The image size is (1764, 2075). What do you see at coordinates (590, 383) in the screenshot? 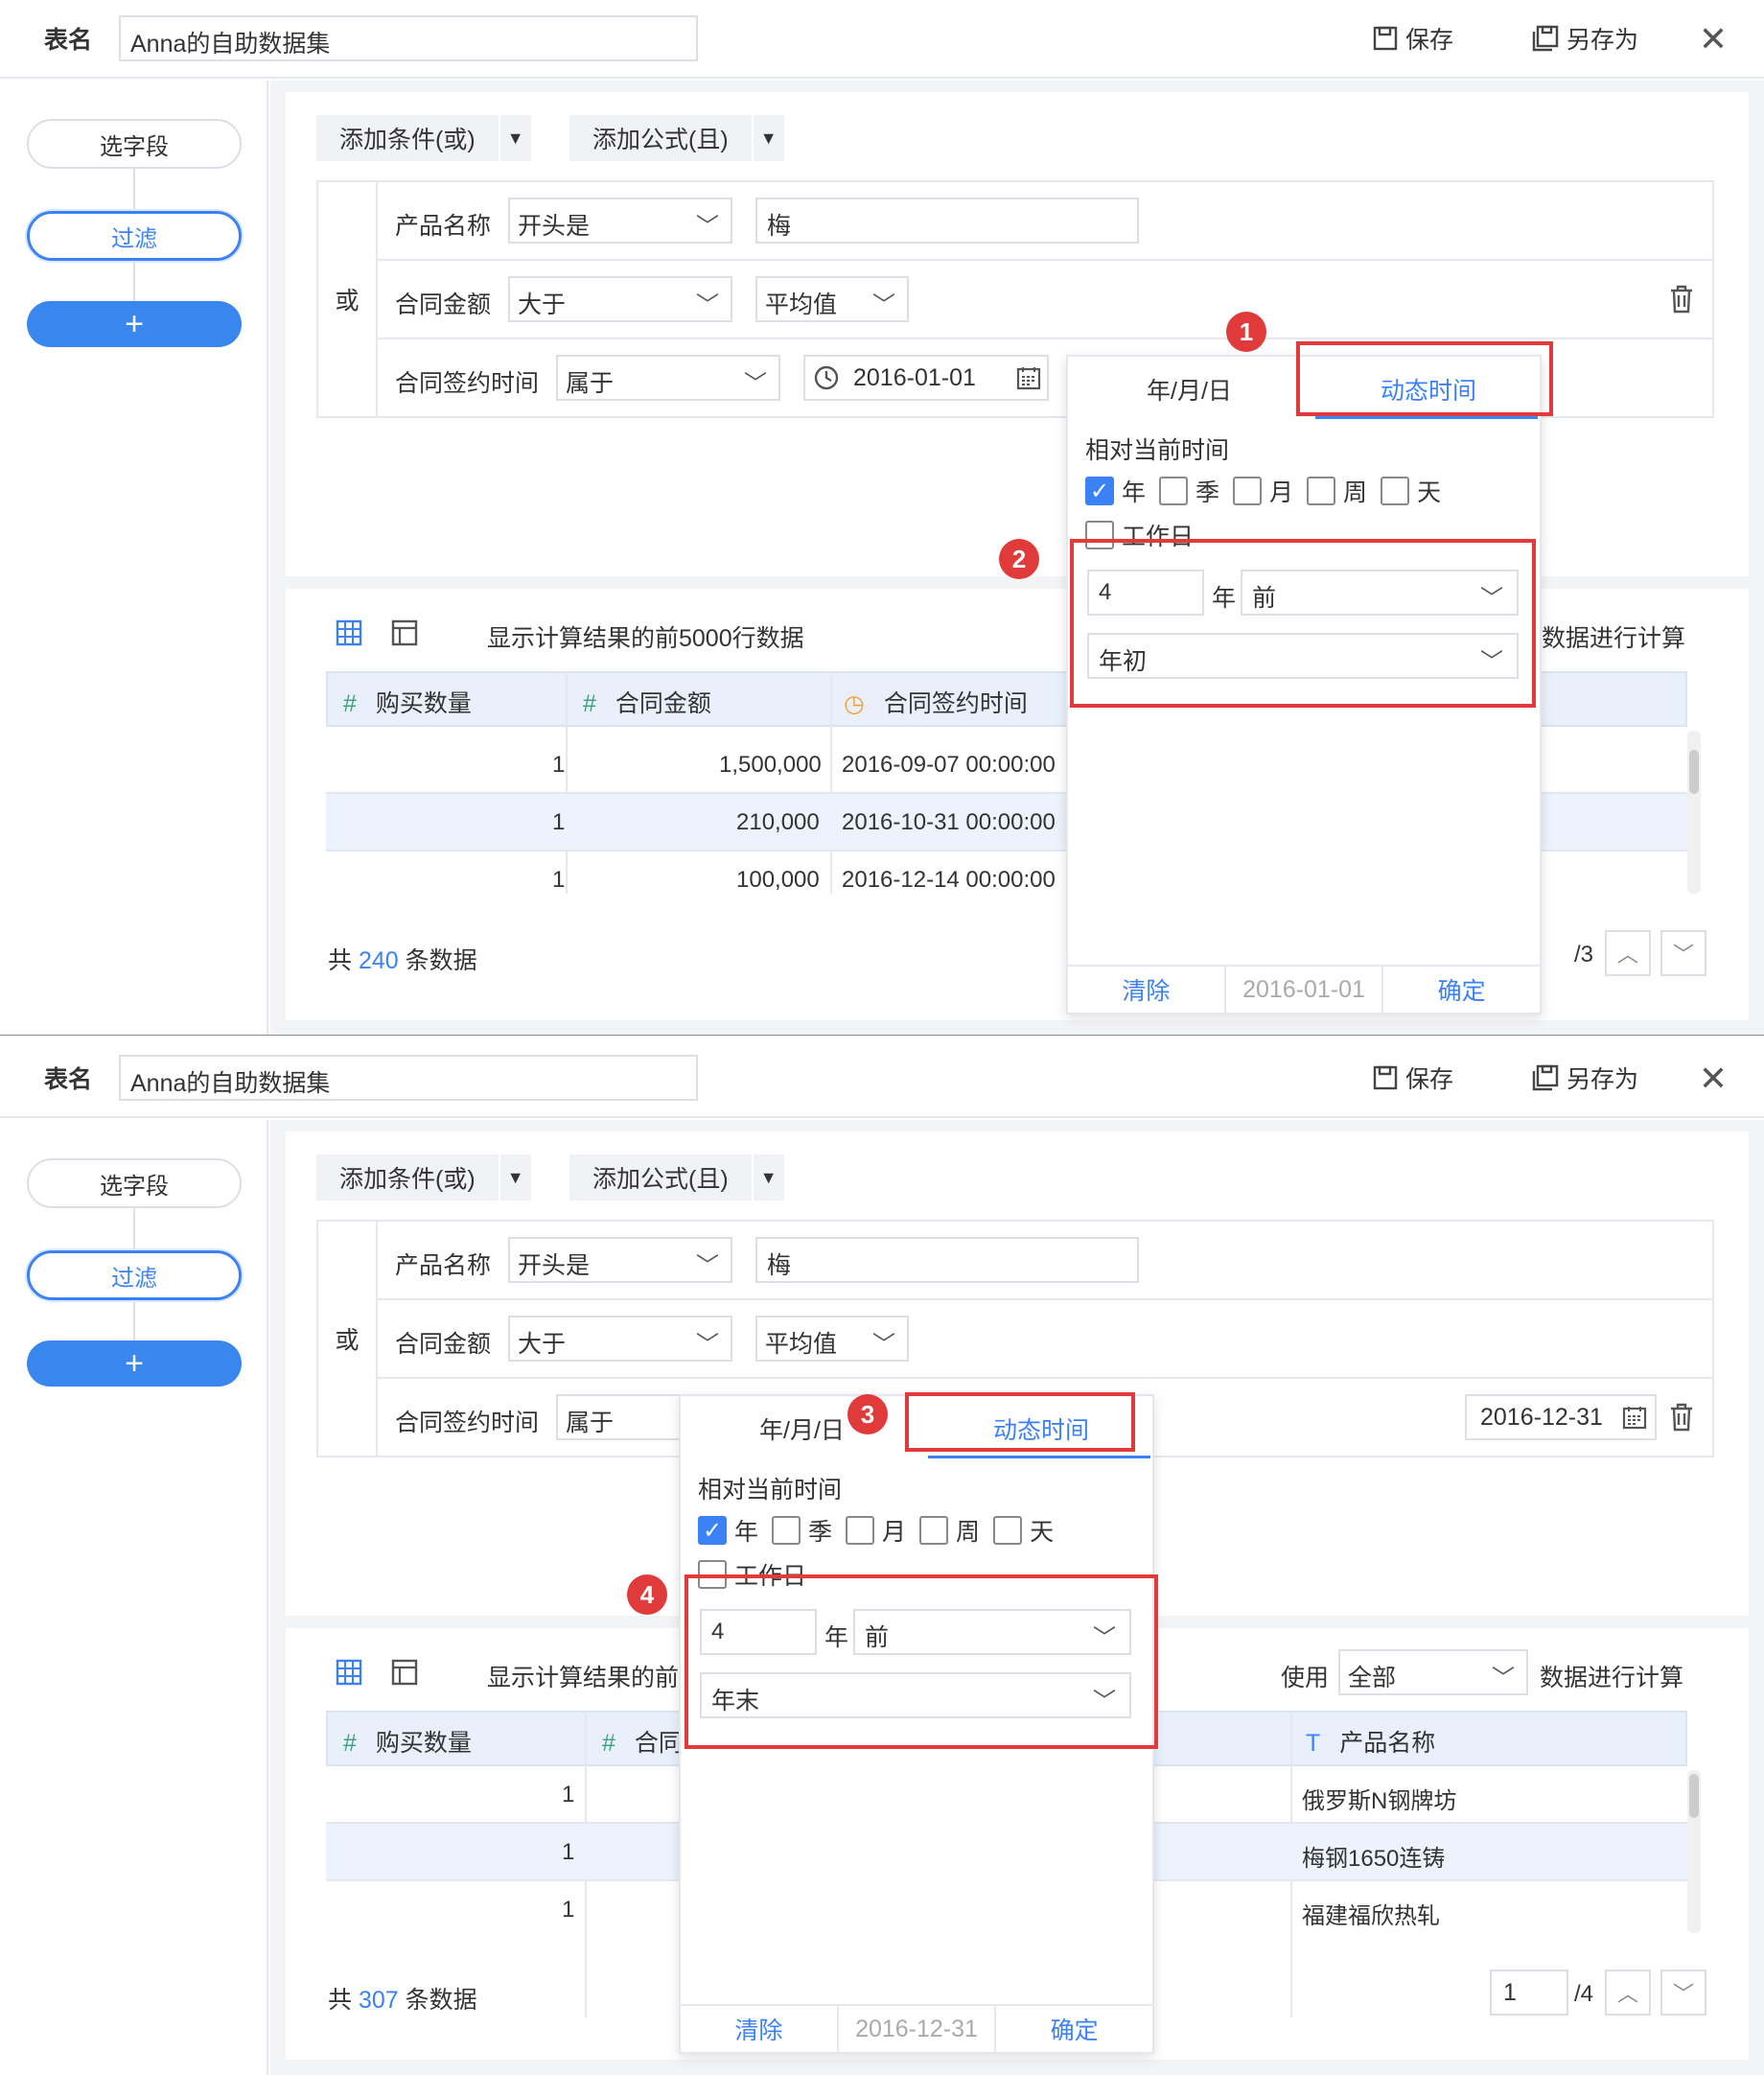
I see `operator-value: 属于` at bounding box center [590, 383].